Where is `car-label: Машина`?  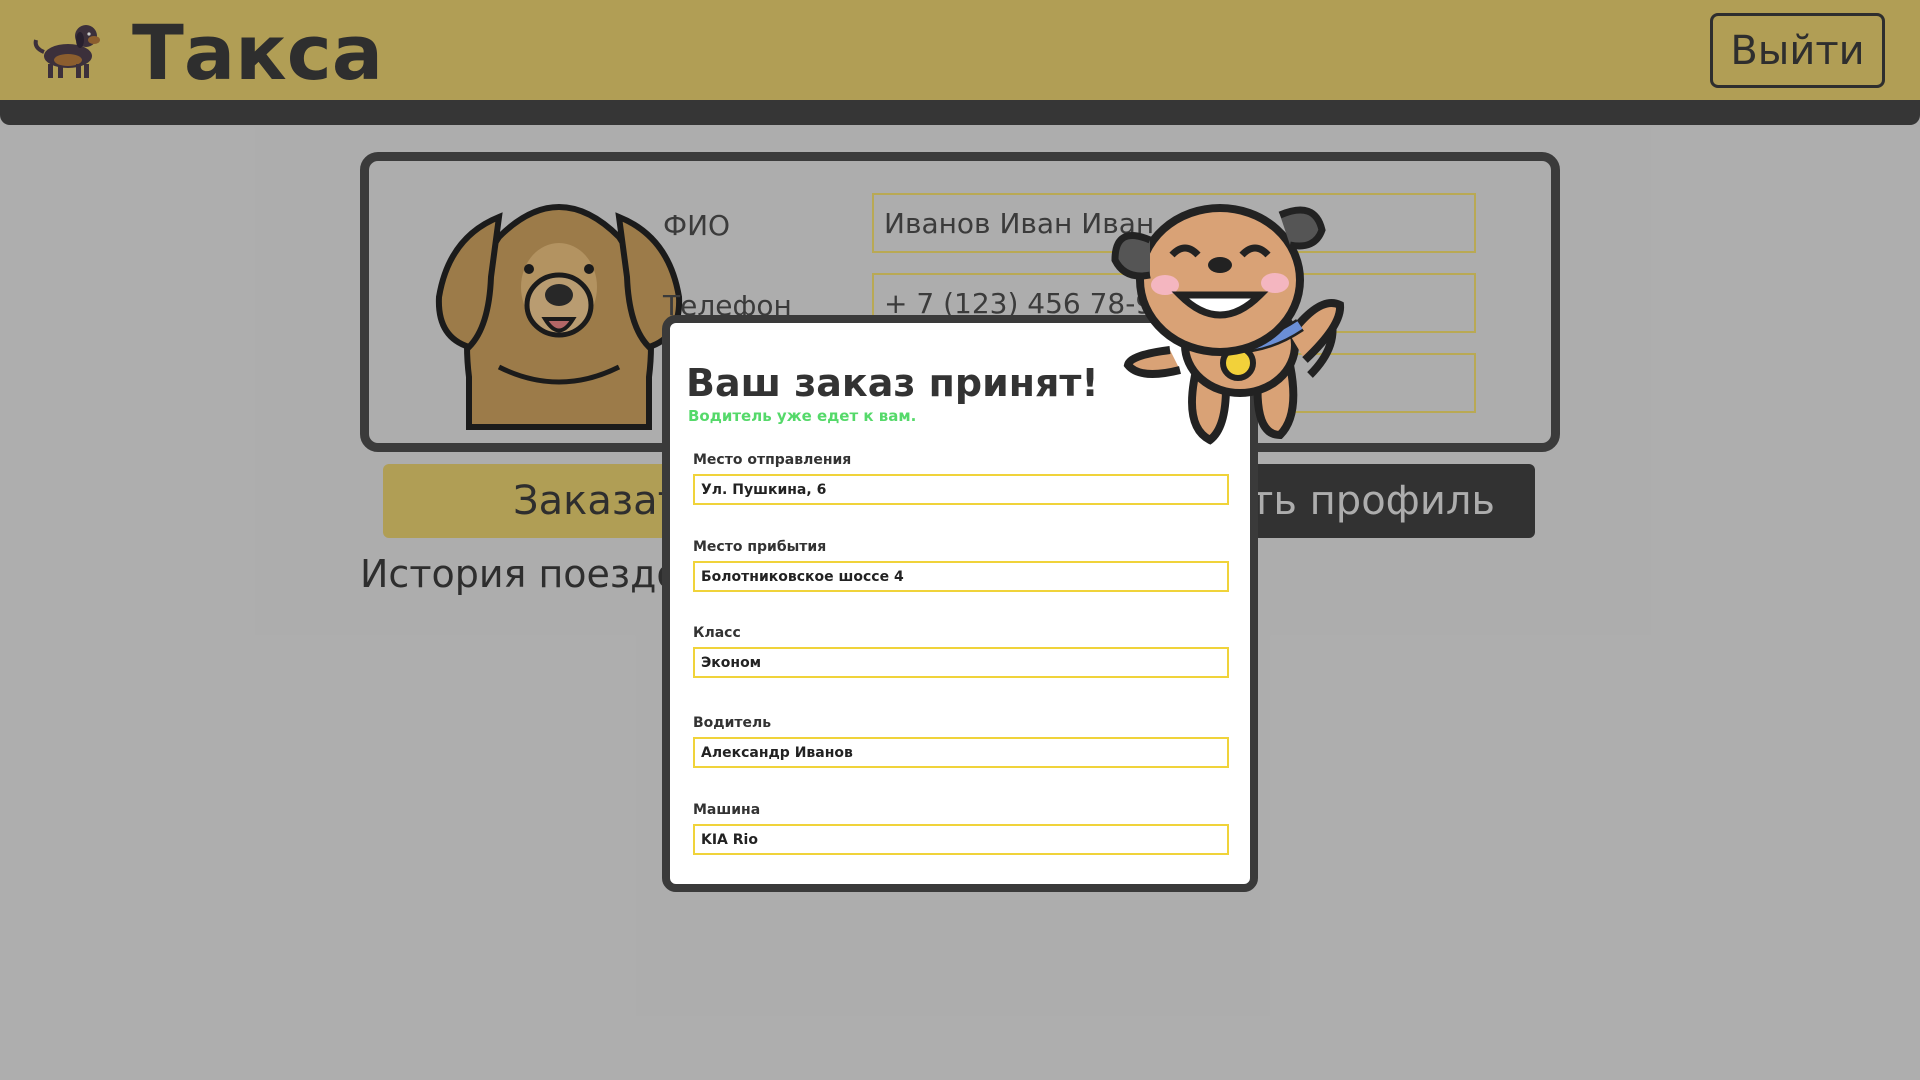 car-label: Машина is located at coordinates (727, 810).